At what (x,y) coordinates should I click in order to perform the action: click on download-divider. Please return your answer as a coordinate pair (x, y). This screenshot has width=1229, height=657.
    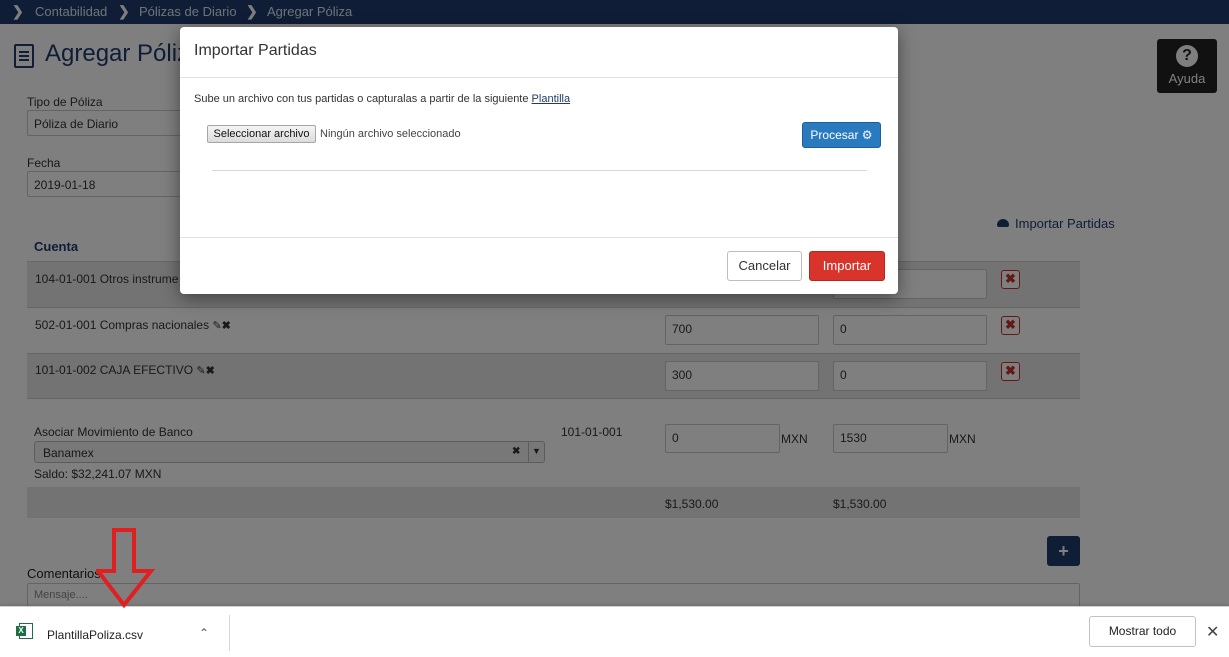
    Looking at the image, I should click on (229, 633).